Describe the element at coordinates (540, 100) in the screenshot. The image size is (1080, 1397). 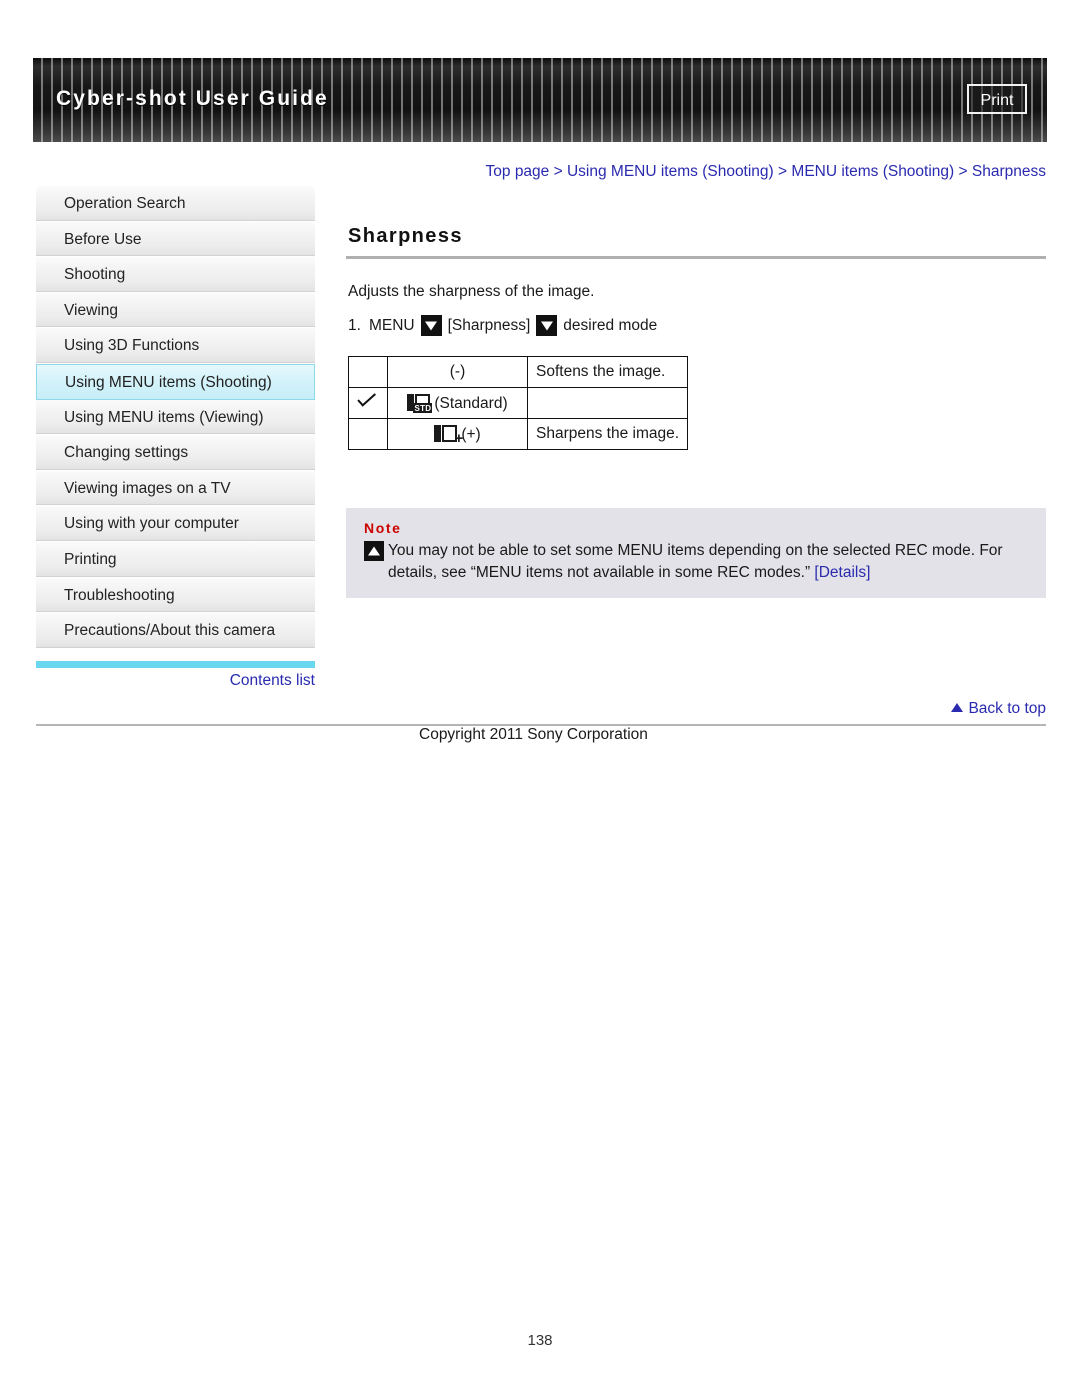
I see `app-header: Cyber-shot User Guide Print` at that location.